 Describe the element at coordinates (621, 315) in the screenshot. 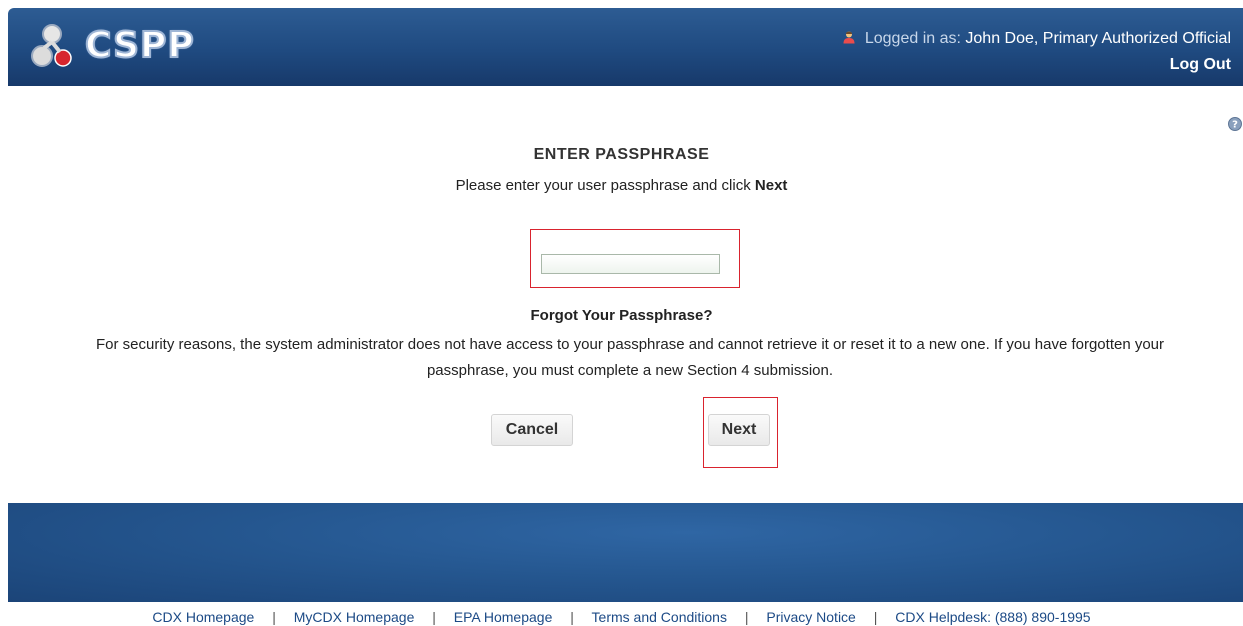

I see `forgot-passphrase-title: Forgot Your Passphrase?` at that location.